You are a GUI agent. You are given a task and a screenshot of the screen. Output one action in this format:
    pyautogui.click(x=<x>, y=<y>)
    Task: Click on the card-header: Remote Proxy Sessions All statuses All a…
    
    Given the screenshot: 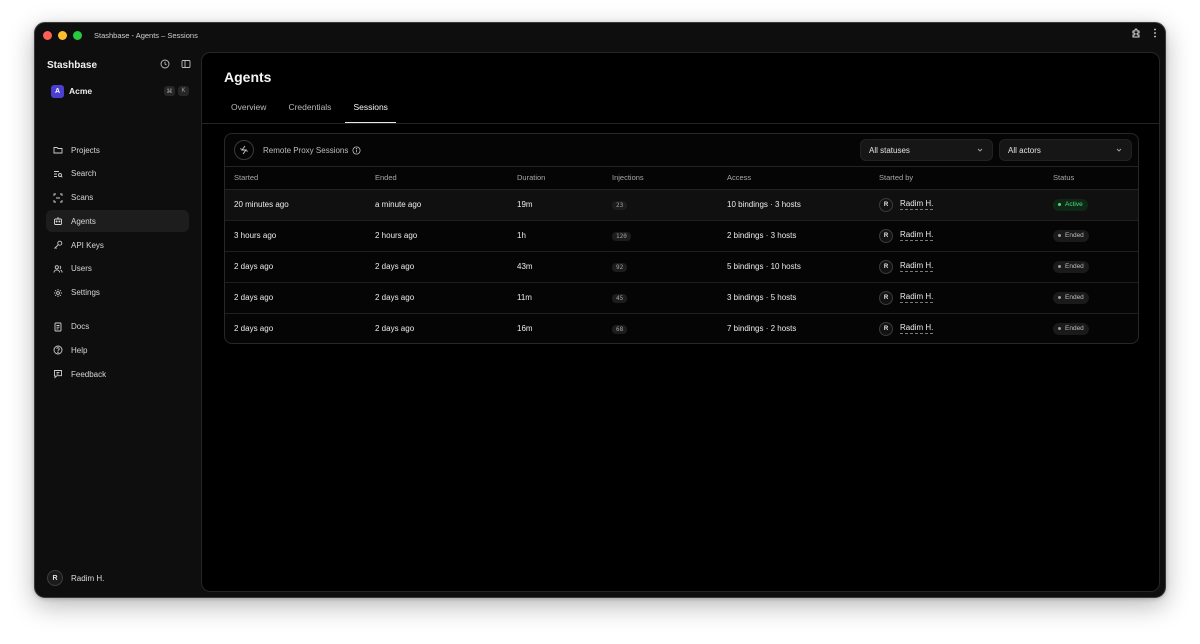 What is the action you would take?
    pyautogui.click(x=681, y=150)
    